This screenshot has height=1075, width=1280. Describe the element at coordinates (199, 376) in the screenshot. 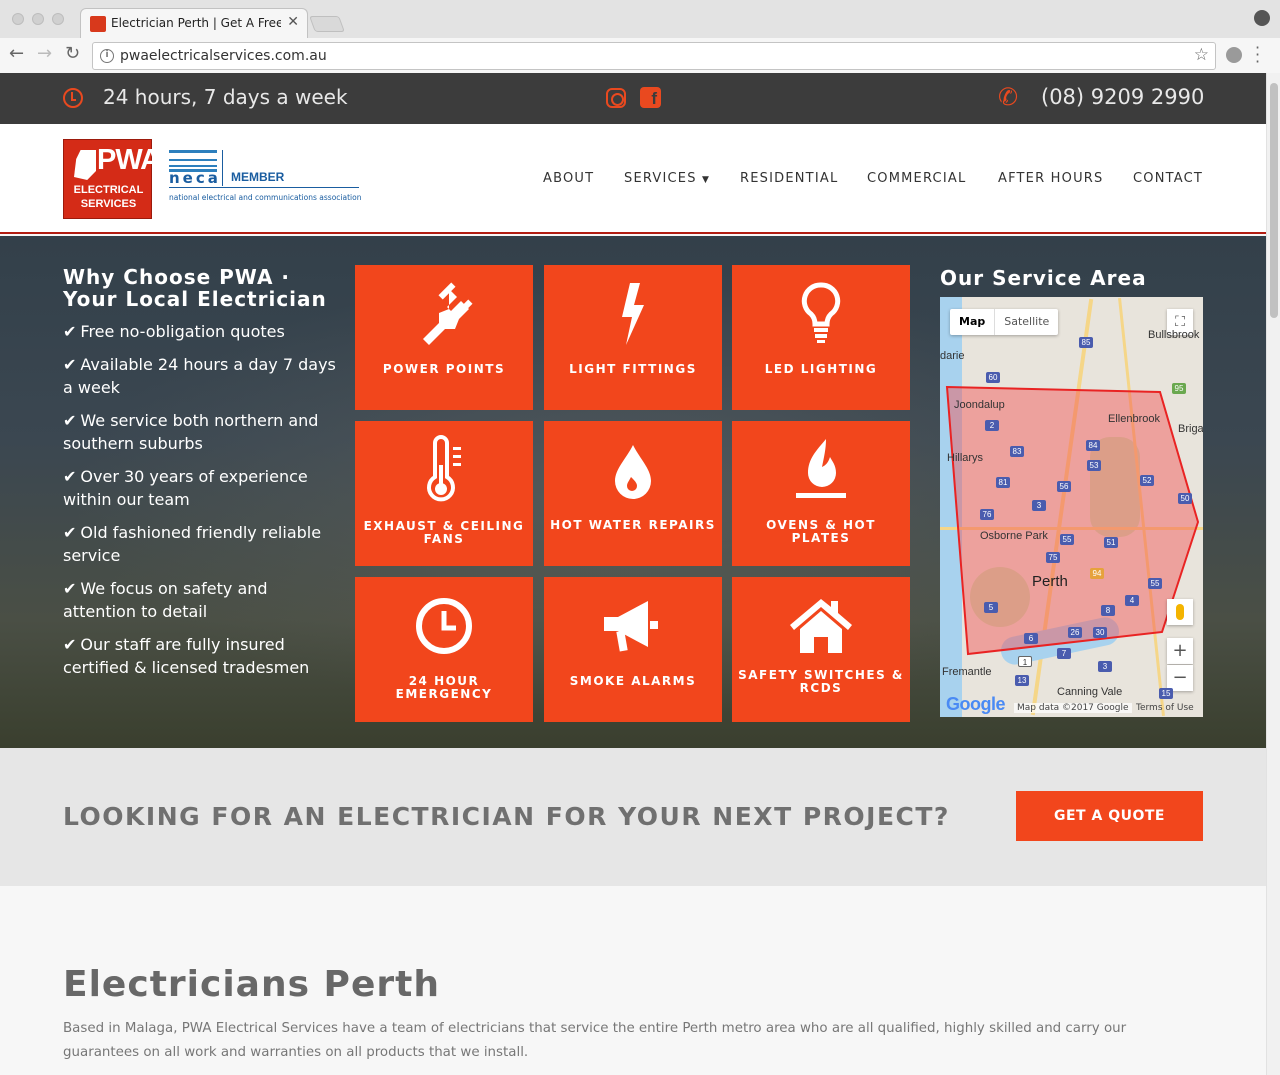

I see `why-item-text: Available 24 hours a day 7 days a week` at that location.